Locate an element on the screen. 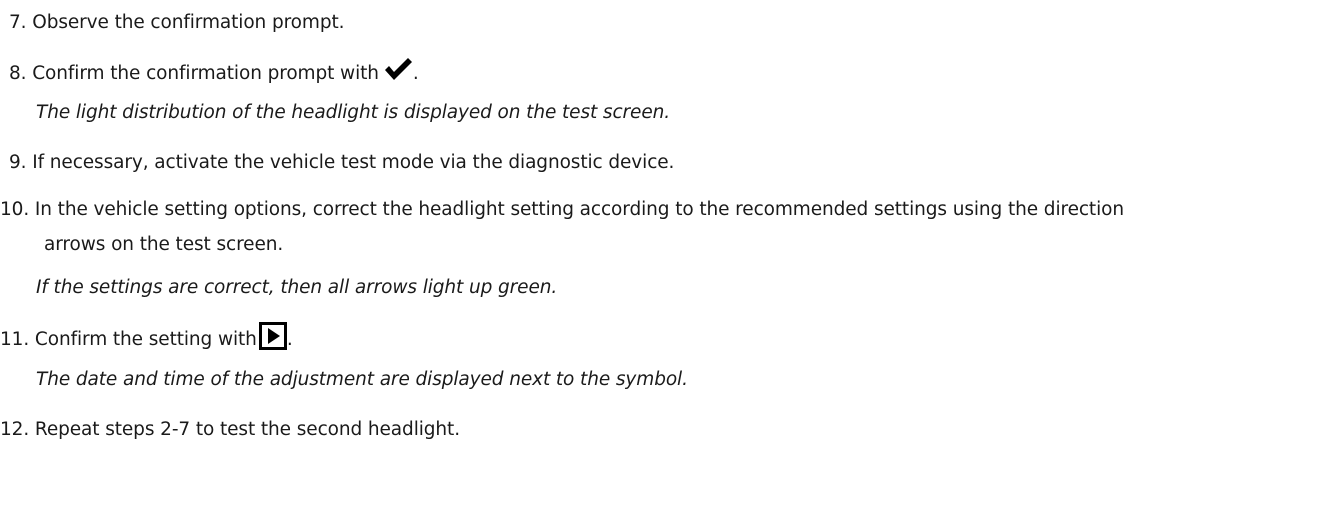 The image size is (1327, 507). play-button-icon is located at coordinates (272, 336).